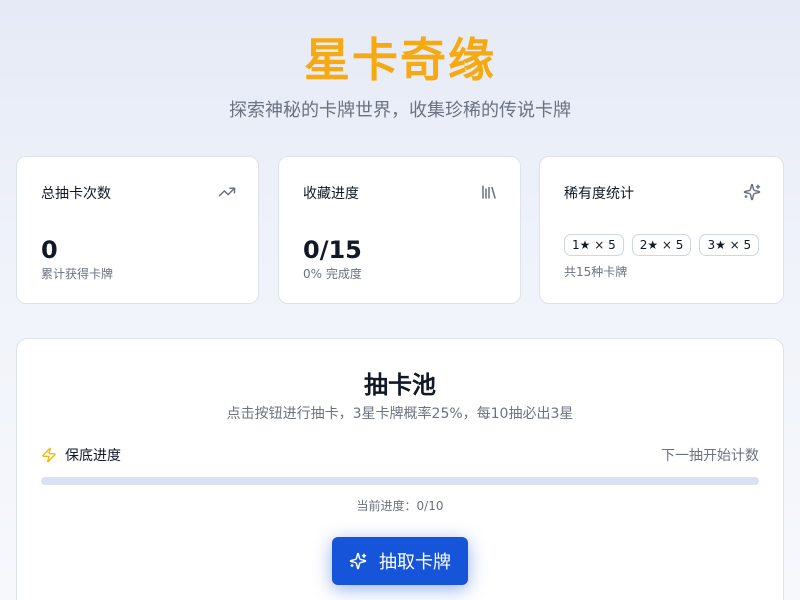 The image size is (800, 600). I want to click on pity-progress-text: 当前进度：0/10, so click(400, 506).